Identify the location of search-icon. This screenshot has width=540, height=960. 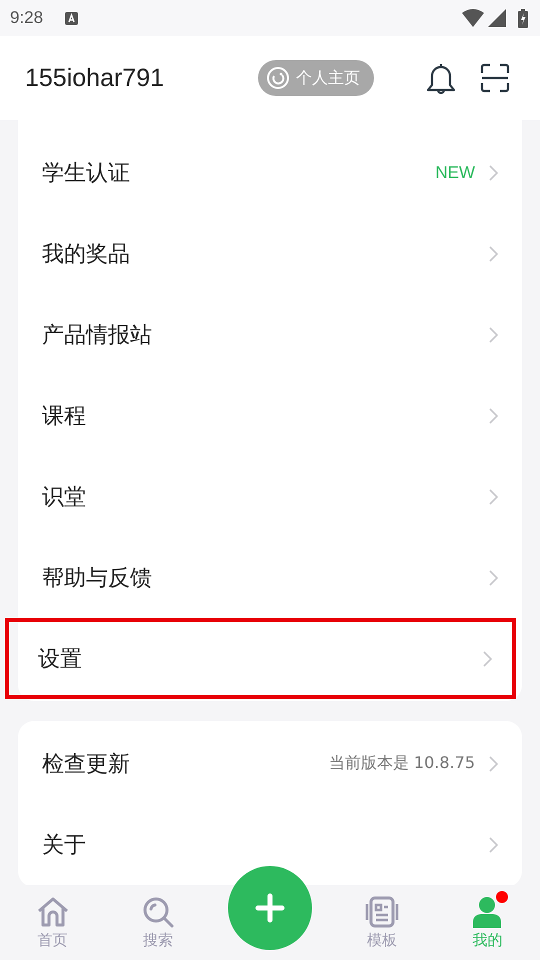
(158, 912).